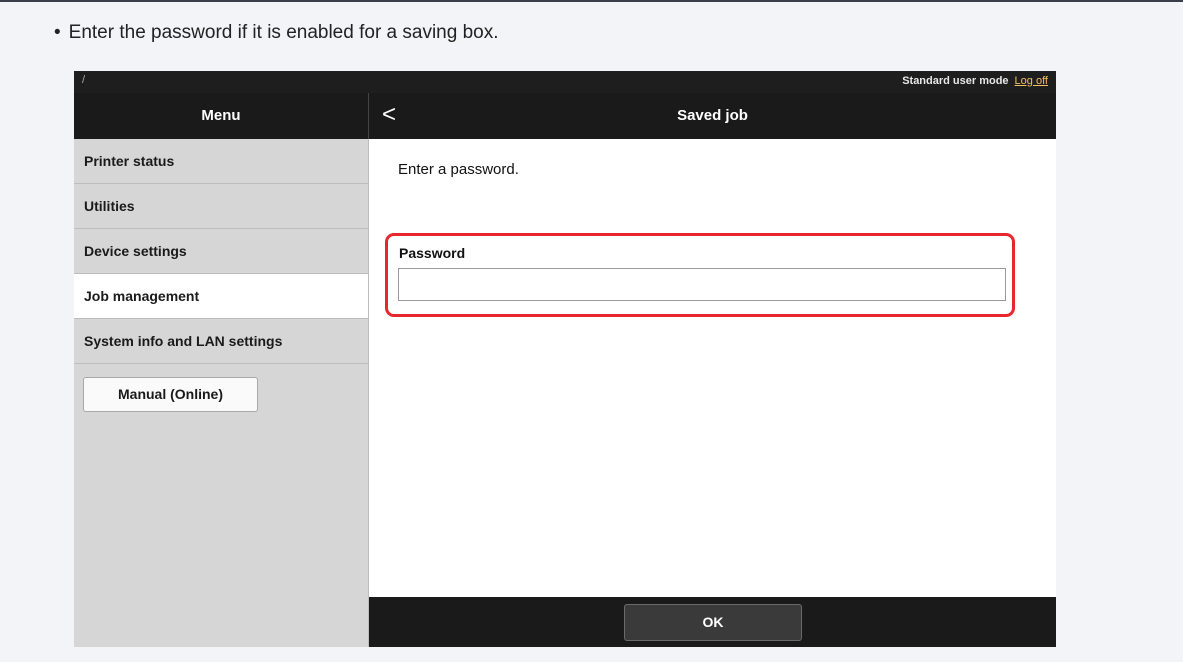  Describe the element at coordinates (221, 341) in the screenshot. I see `sidebar-item-system-info: System info and LAN settings` at that location.